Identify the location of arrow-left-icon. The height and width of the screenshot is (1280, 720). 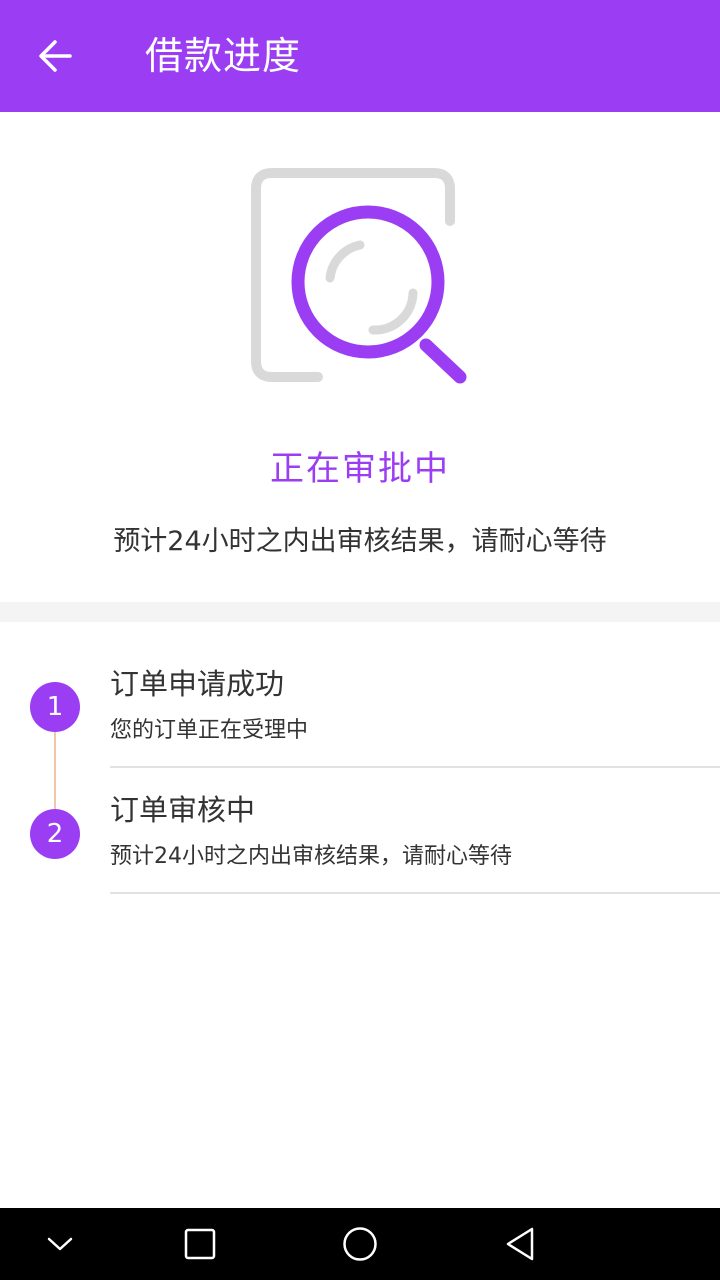
(55, 56).